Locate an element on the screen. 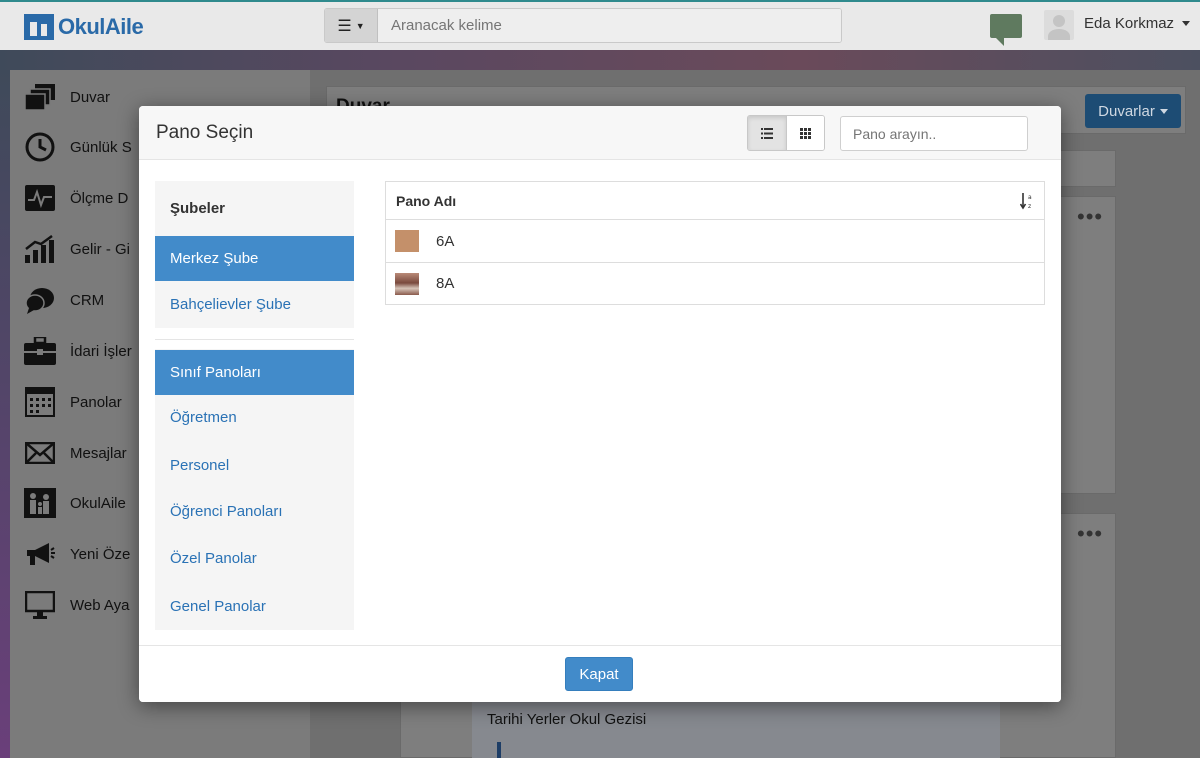 This screenshot has width=1200, height=758. sidebar-item-ölçme-d: Ölçme D is located at coordinates (76, 198).